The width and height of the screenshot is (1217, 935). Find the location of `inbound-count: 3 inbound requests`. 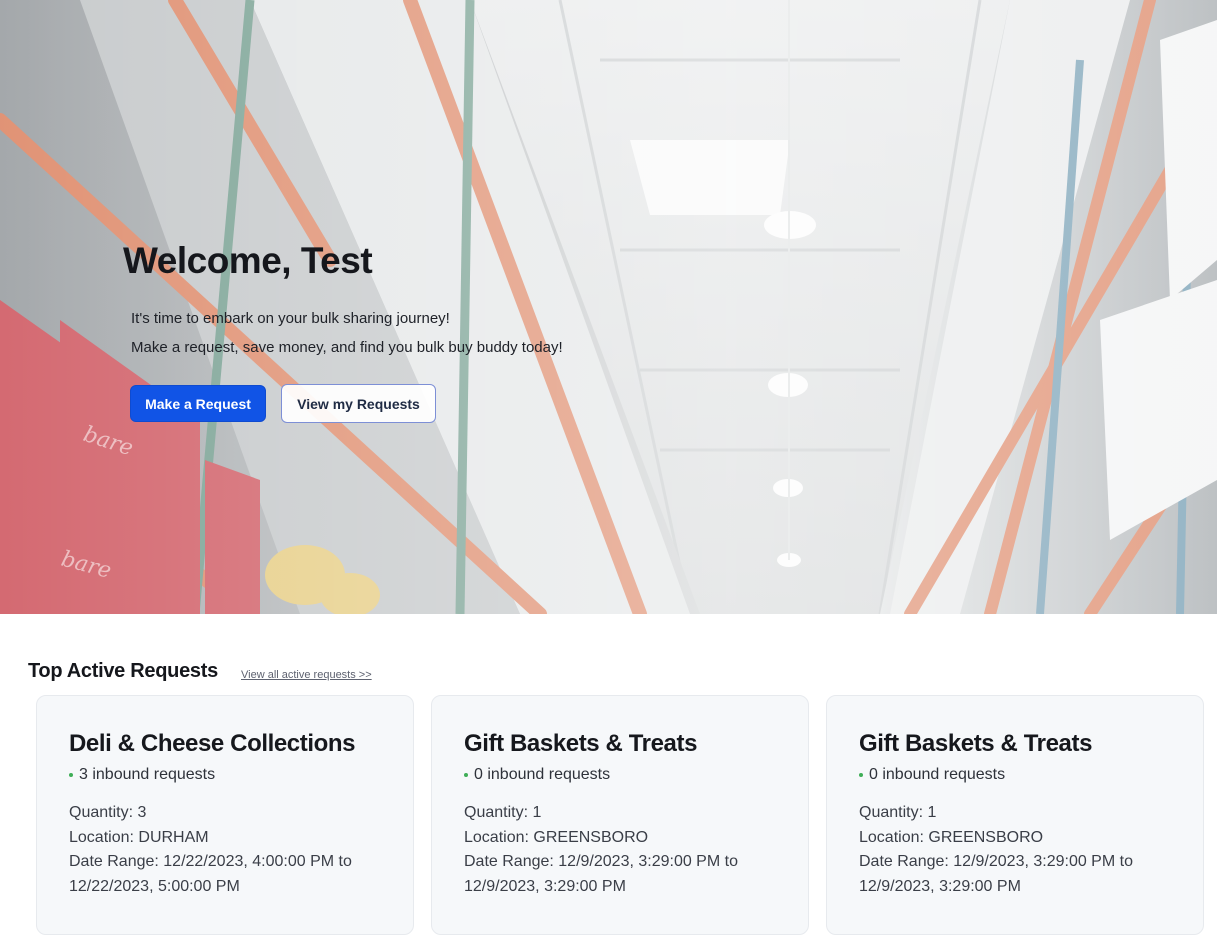

inbound-count: 3 inbound requests is located at coordinates (147, 774).